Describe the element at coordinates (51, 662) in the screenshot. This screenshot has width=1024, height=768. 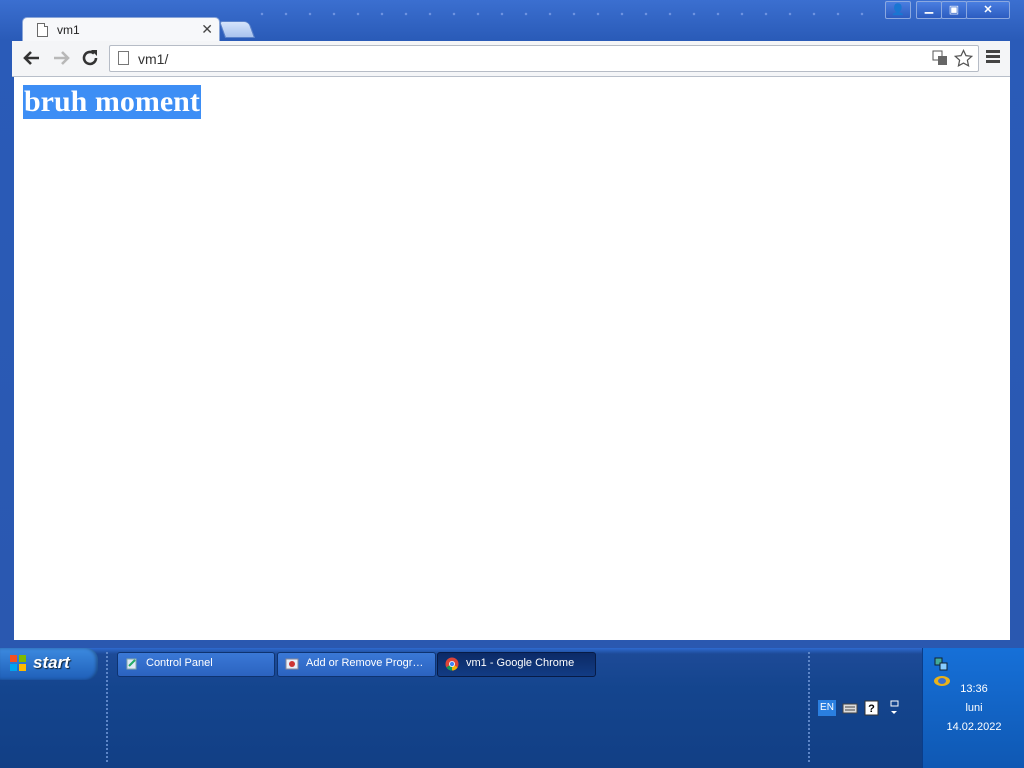
I see `start-label: start` at that location.